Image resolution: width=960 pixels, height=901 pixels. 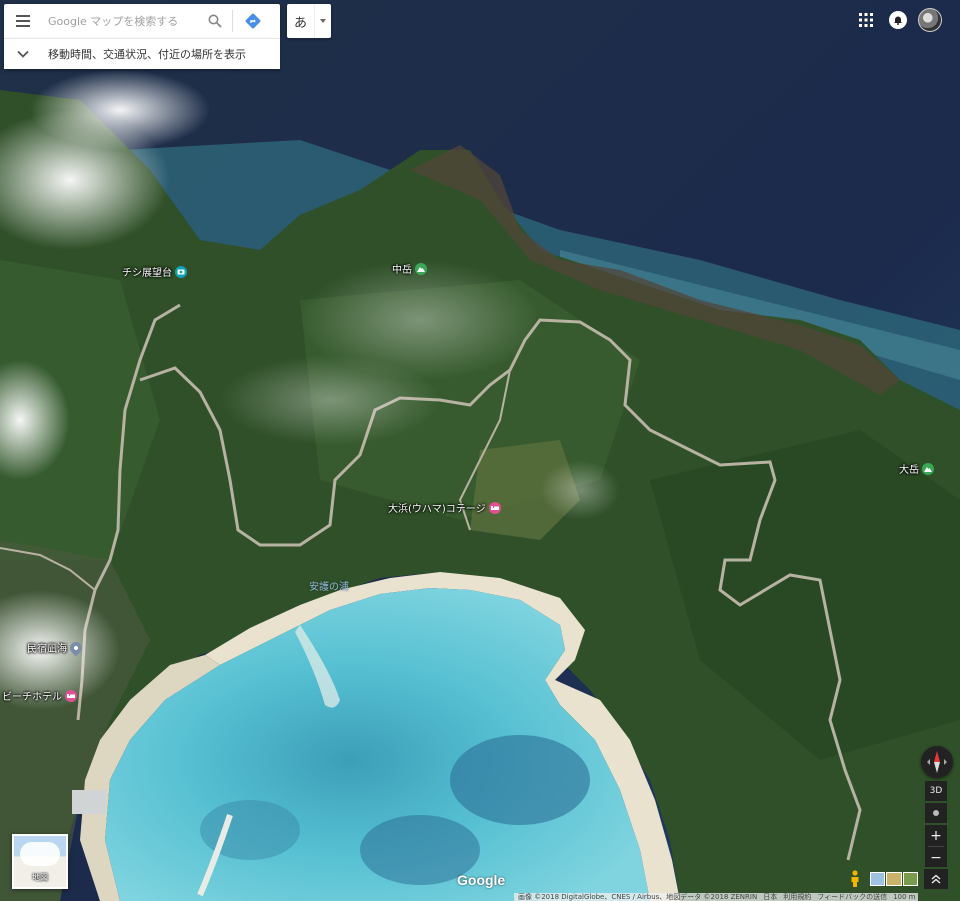 I want to click on terms-link: 利用規約, so click(x=797, y=897).